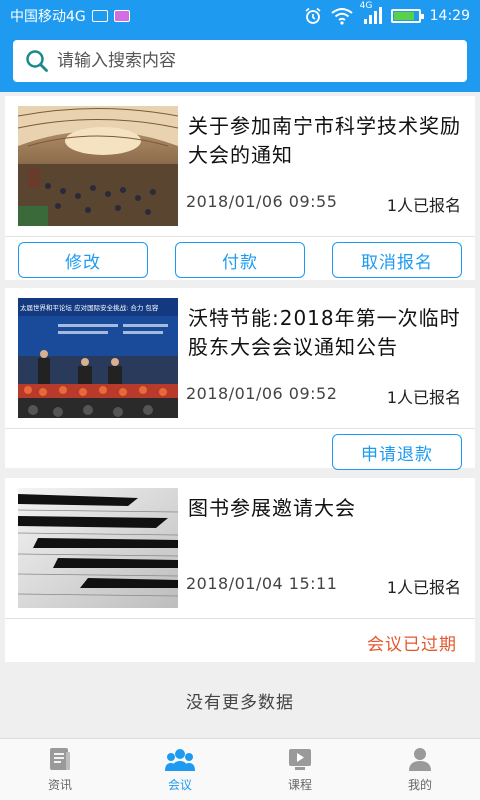 Image resolution: width=480 pixels, height=800 pixels. I want to click on status-right: 4G 14:29, so click(387, 13).